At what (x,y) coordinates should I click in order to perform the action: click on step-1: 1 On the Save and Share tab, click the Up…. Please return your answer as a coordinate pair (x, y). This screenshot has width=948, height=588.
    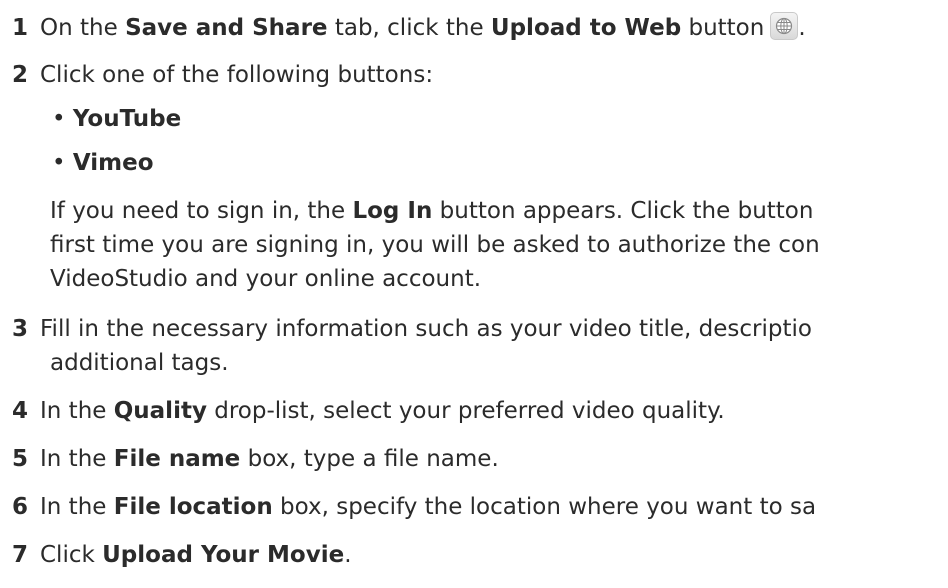
    Looking at the image, I should click on (409, 27).